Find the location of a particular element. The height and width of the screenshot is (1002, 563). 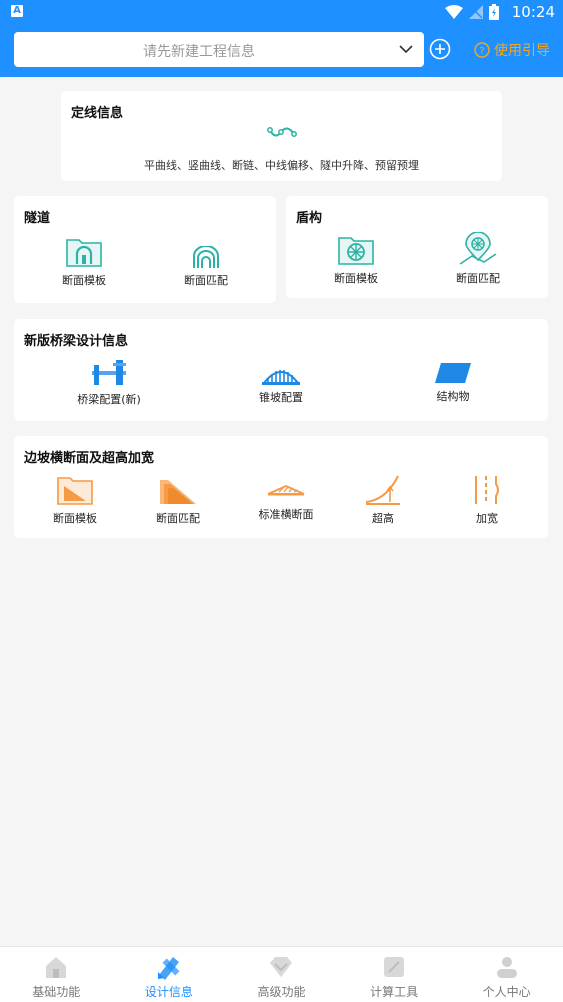

bridge-config-button: 桥梁配置(新) is located at coordinates (109, 382).